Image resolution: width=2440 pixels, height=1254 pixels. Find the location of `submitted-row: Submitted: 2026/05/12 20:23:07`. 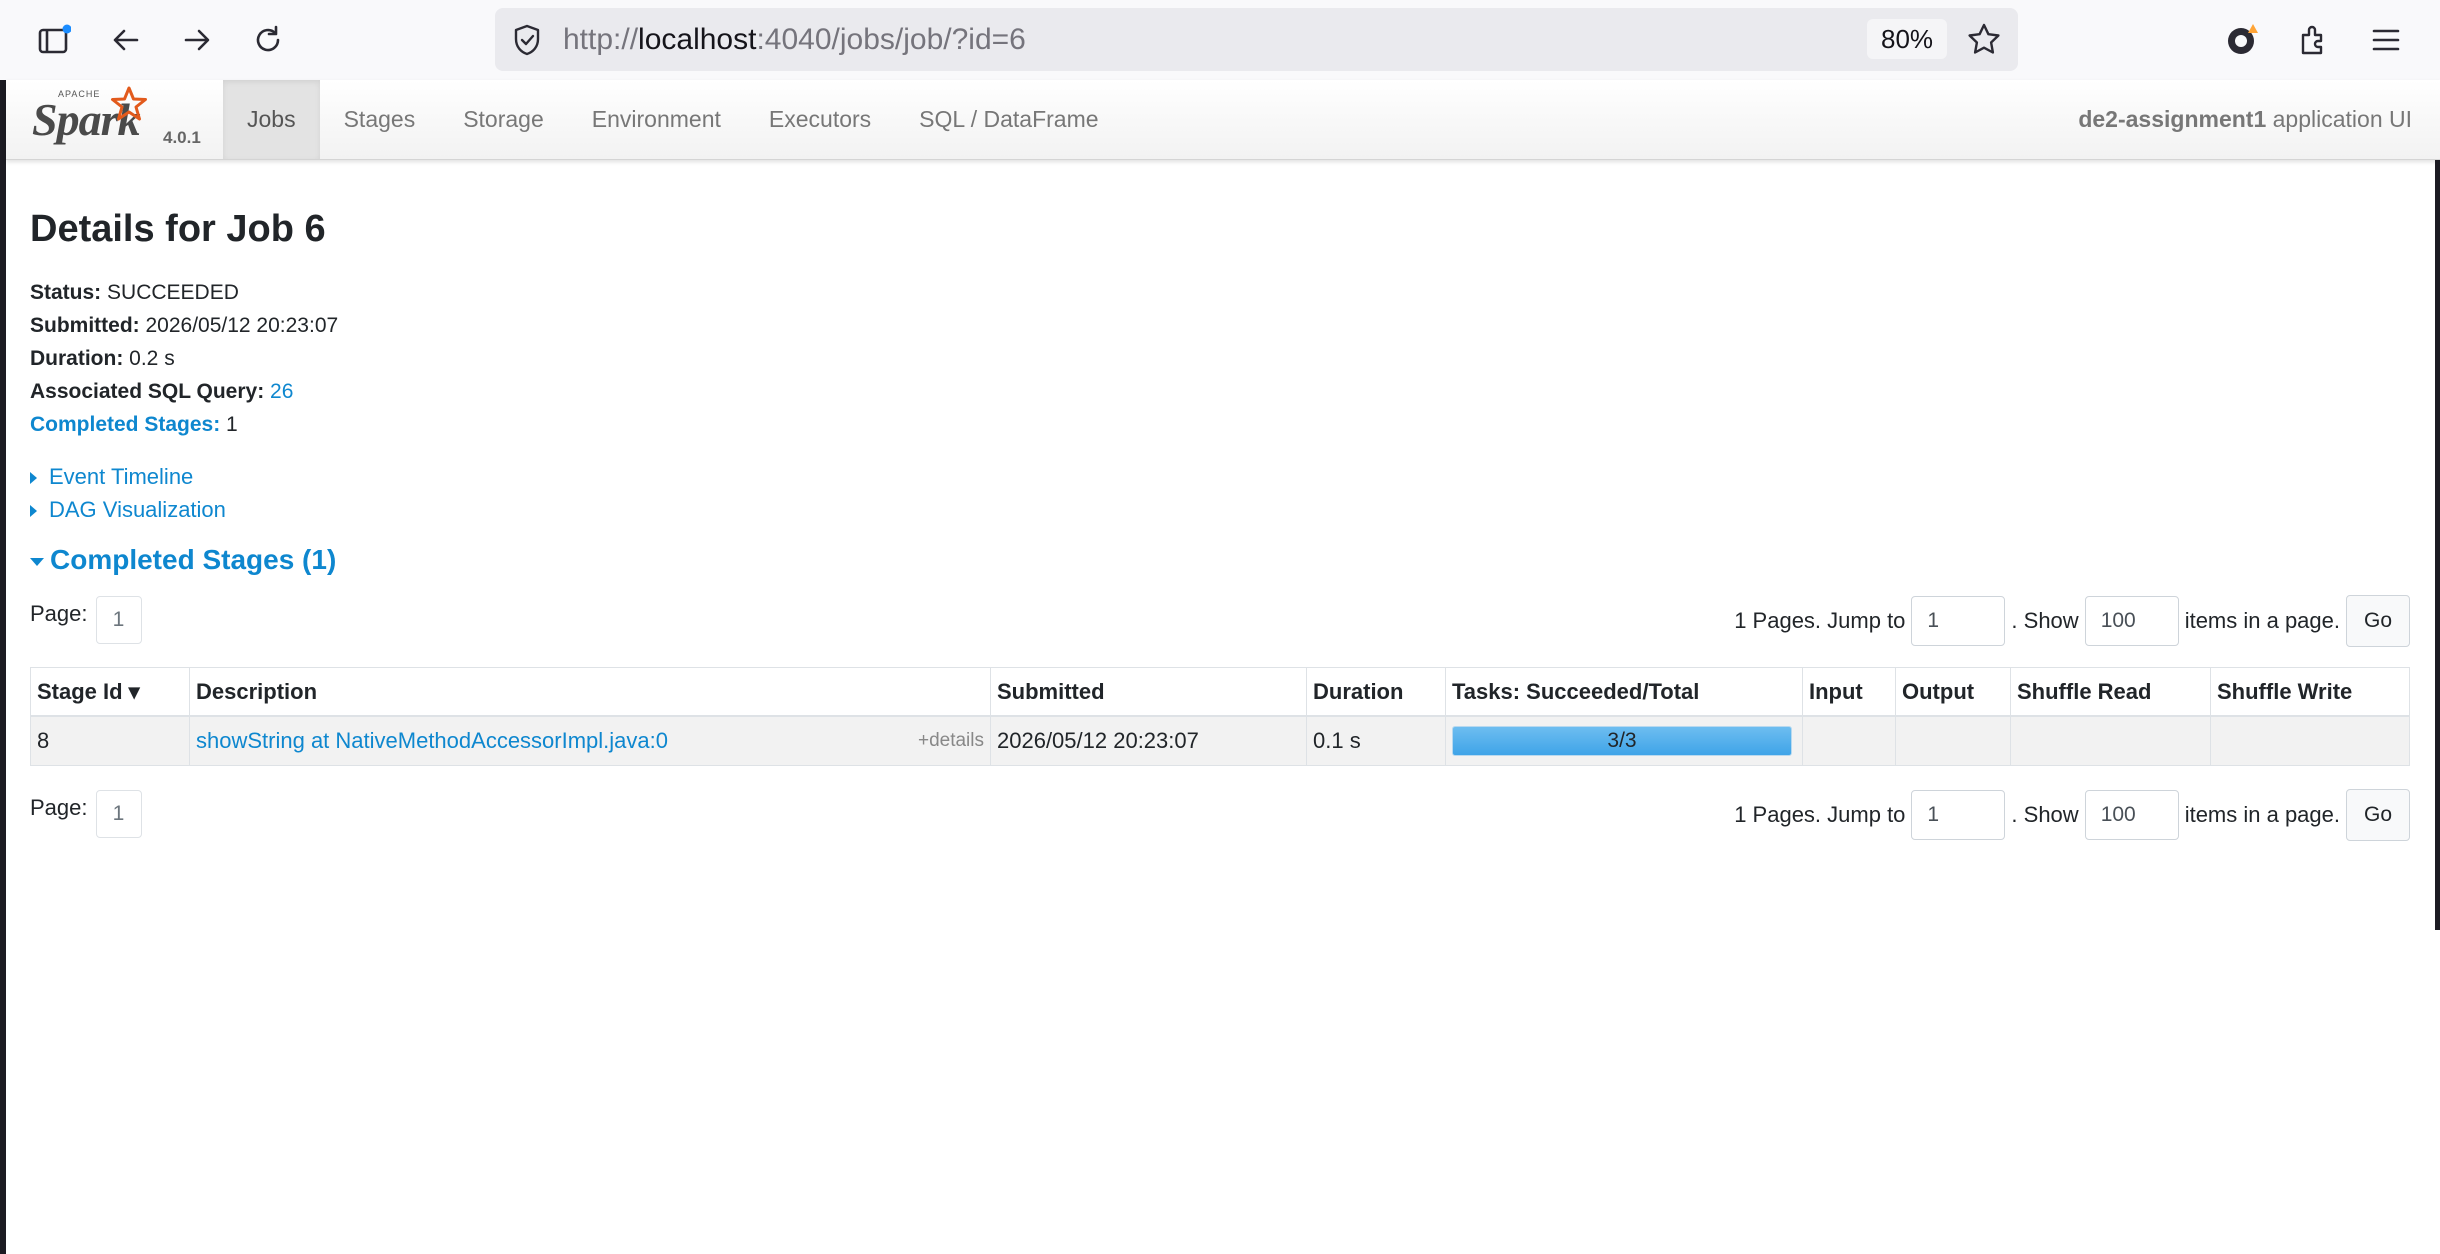

submitted-row: Submitted: 2026/05/12 20:23:07 is located at coordinates (184, 325).